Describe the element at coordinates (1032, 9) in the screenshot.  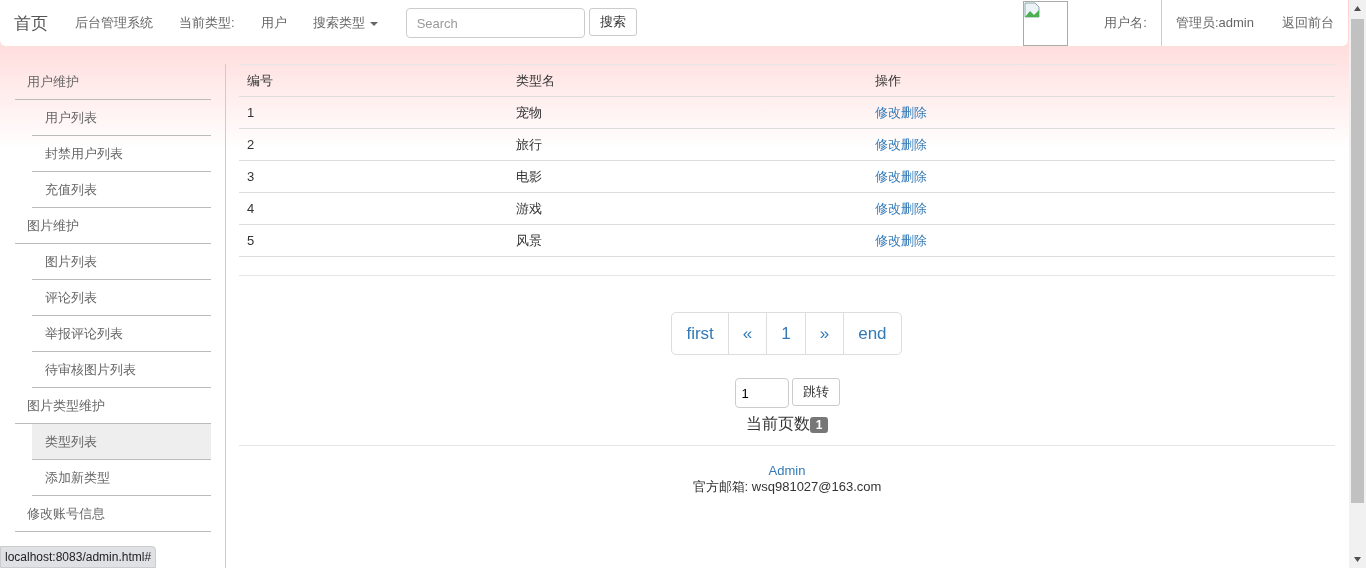
I see `broken-image-icon` at that location.